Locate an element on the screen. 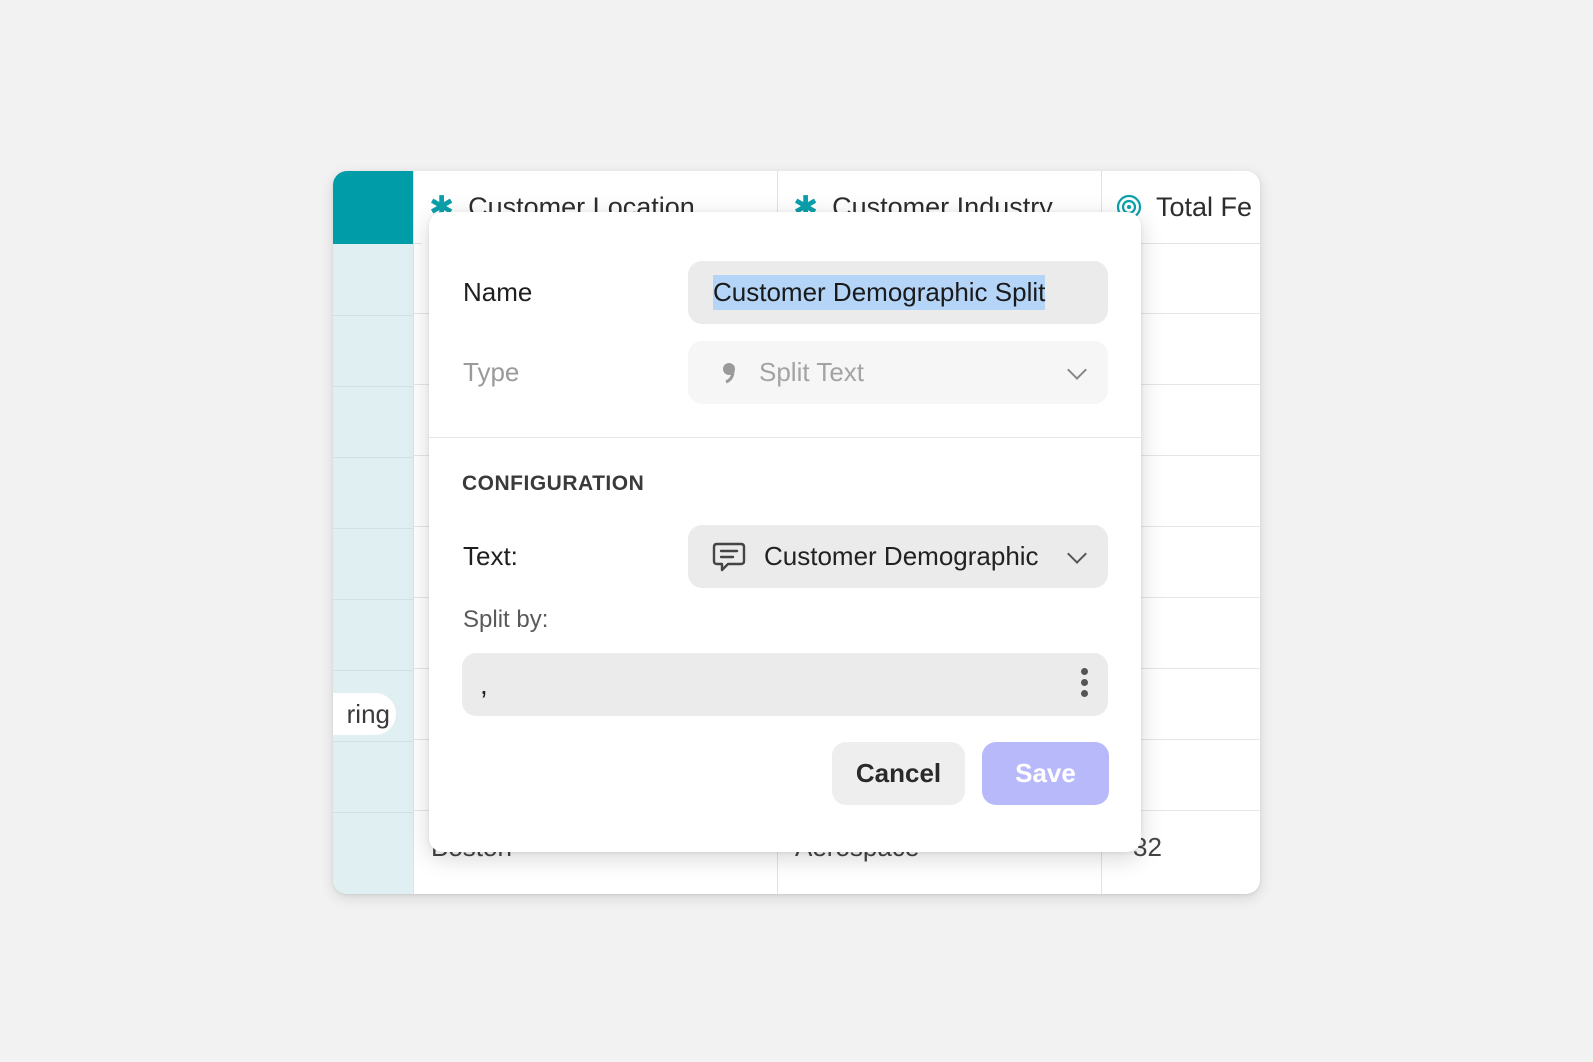  more-options-icon is located at coordinates (1084, 682).